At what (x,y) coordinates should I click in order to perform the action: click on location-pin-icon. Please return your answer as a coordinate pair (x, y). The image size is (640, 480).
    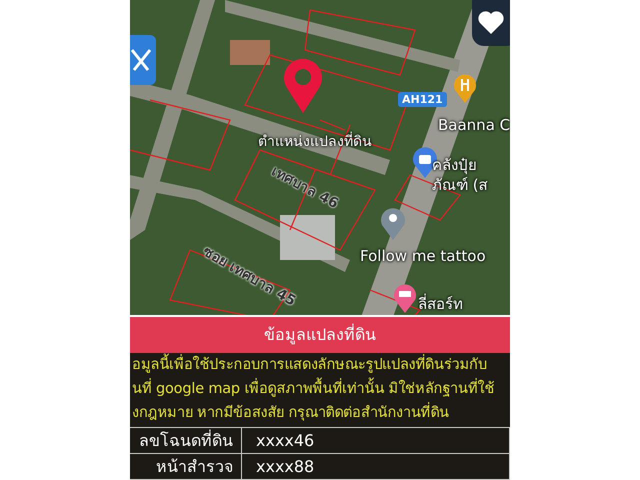
    Looking at the image, I should click on (303, 86).